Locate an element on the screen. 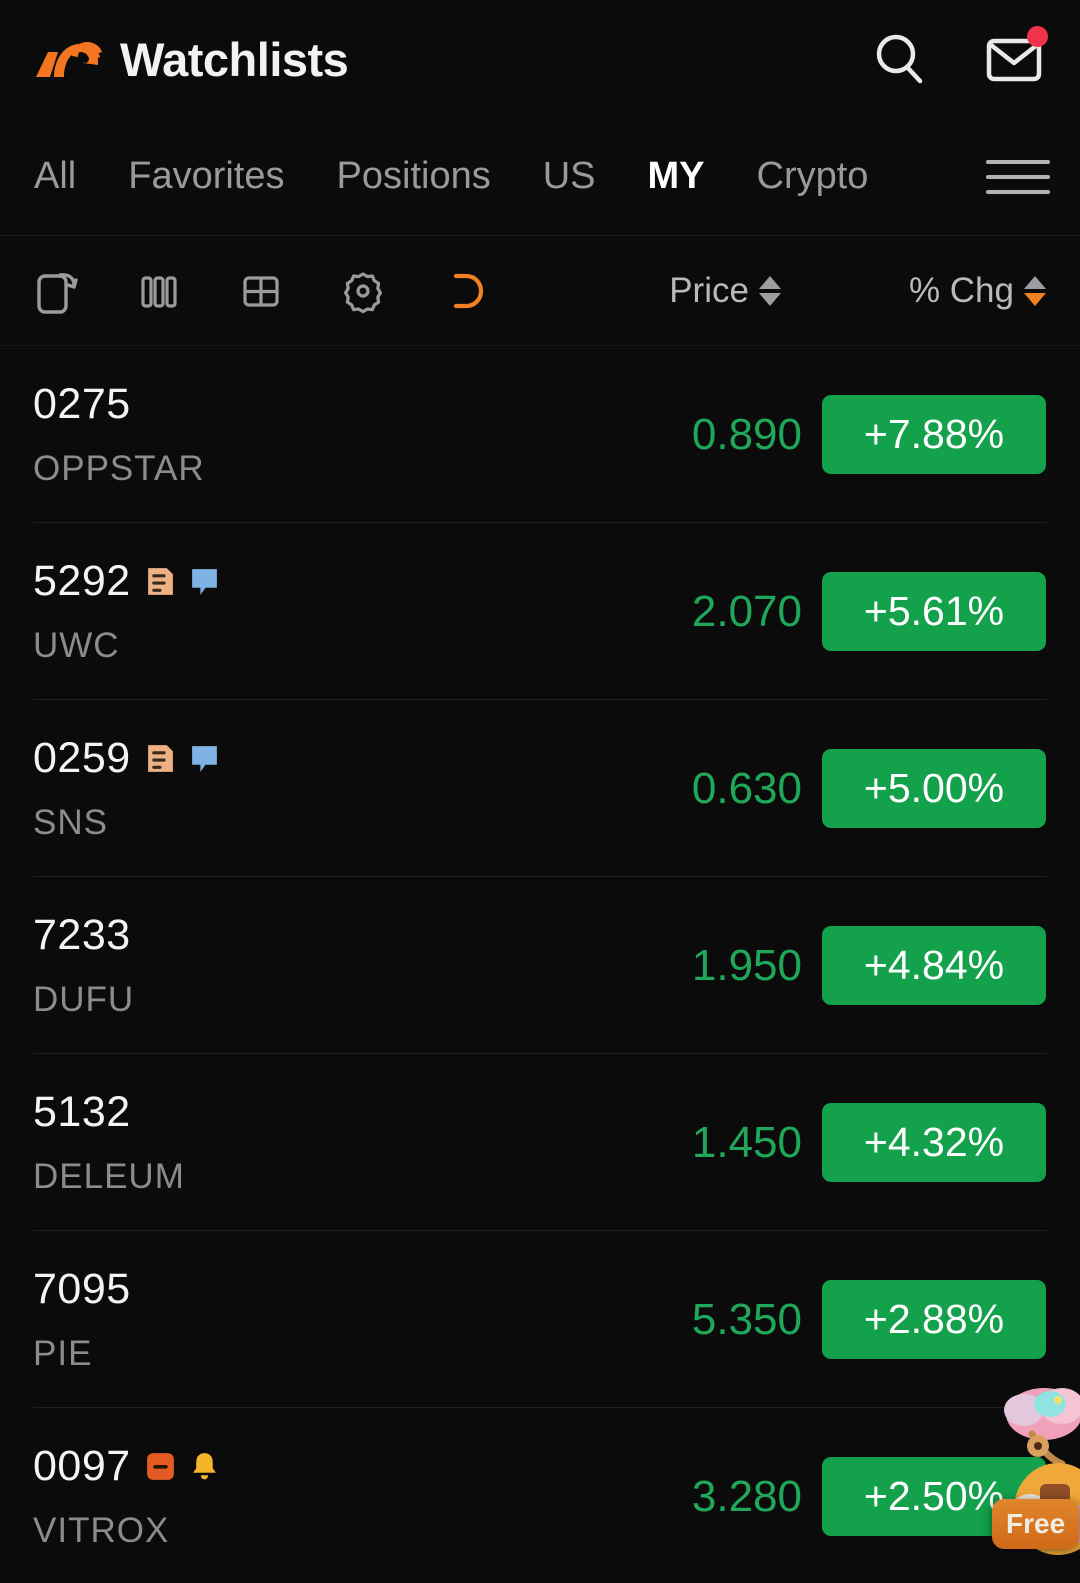 The height and width of the screenshot is (1583, 1080). symbol-name: VITROX is located at coordinates (101, 1530).